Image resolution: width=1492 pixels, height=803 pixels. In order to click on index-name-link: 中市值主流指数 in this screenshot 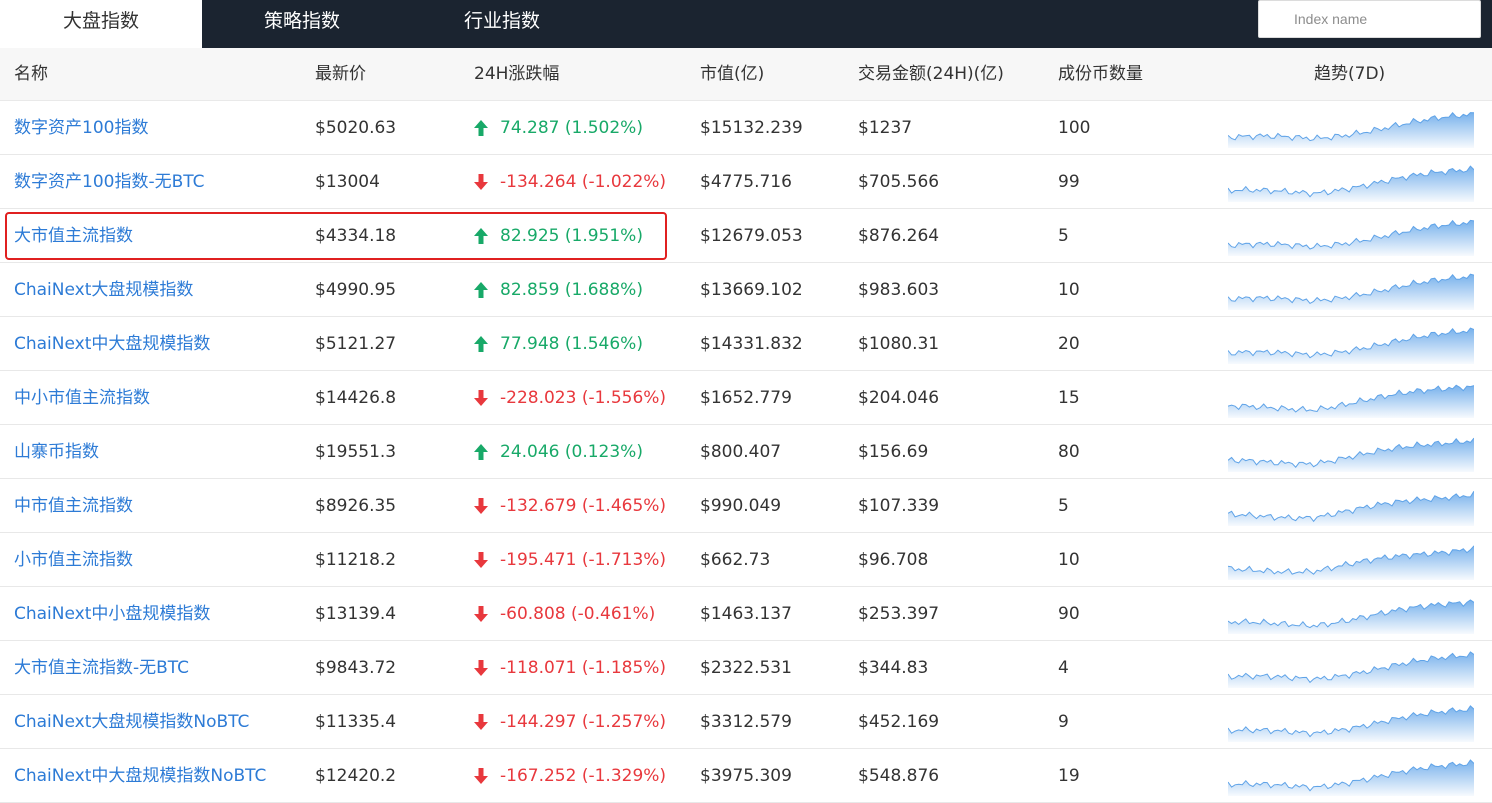, I will do `click(73, 506)`.